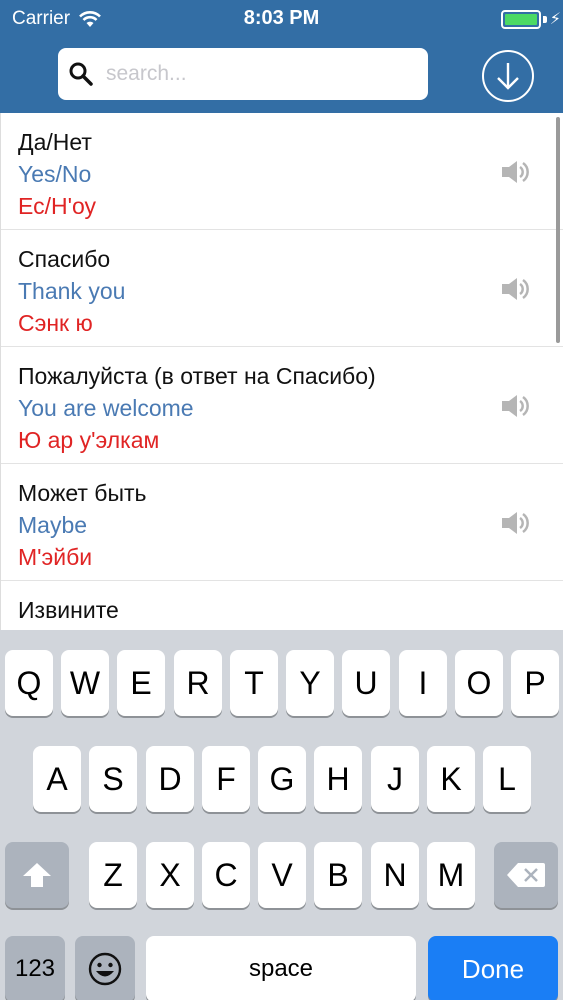  What do you see at coordinates (72, 291) in the screenshot?
I see `phrase-english: Thank you` at bounding box center [72, 291].